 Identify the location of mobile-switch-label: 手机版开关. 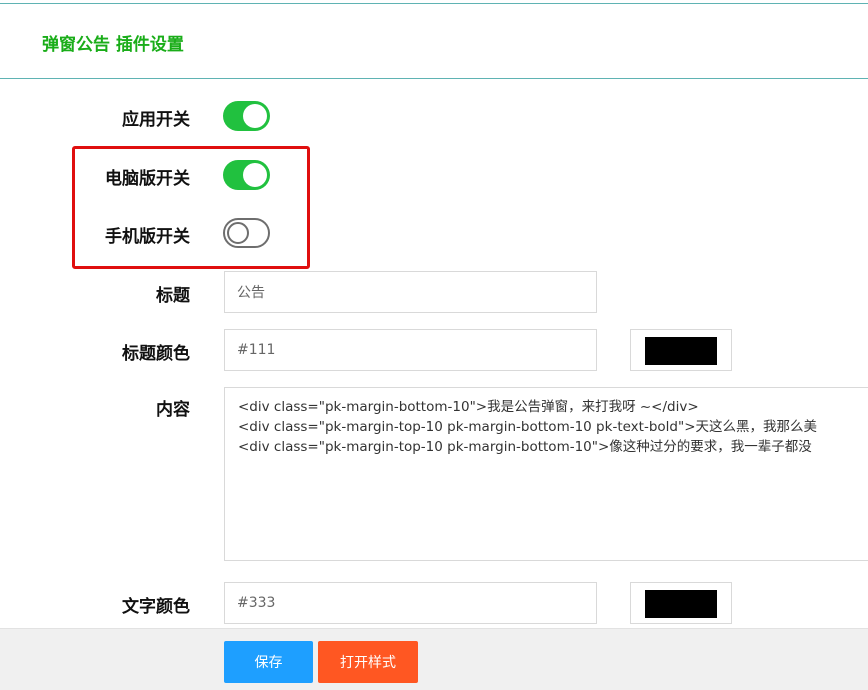
(147, 237).